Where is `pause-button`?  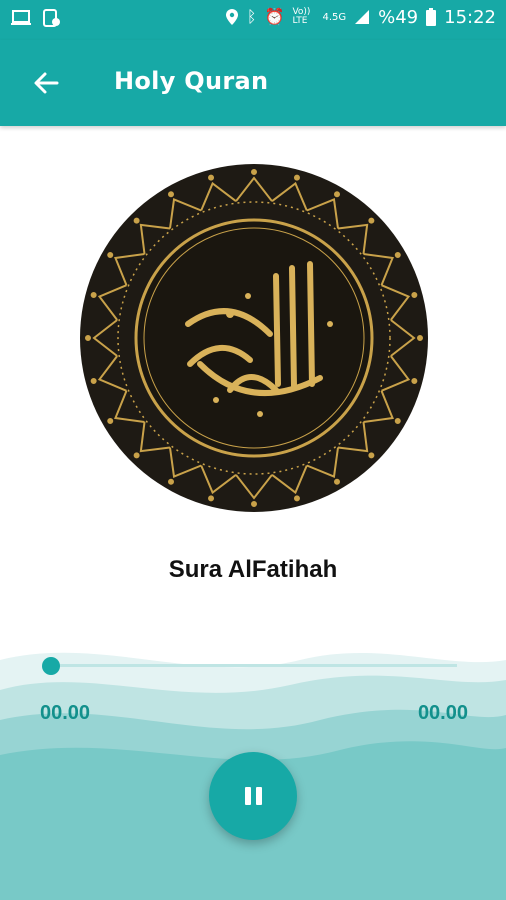
pause-button is located at coordinates (253, 796).